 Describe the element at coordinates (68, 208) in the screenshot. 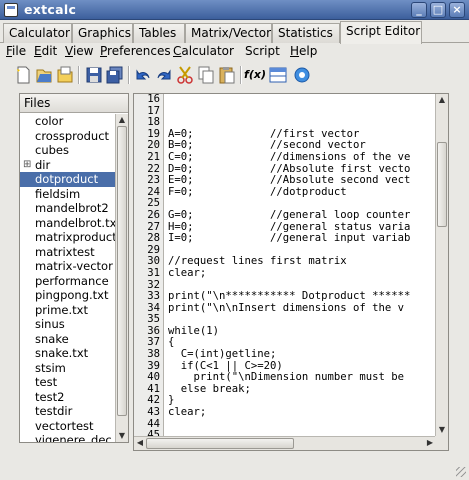

I see `list-item: mandelbrot2` at that location.